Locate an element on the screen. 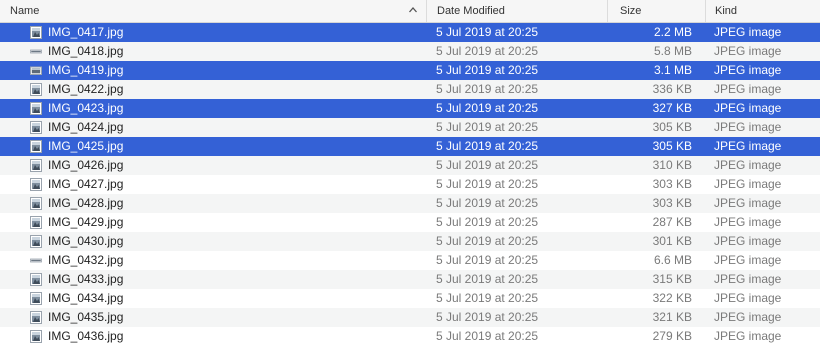 The width and height of the screenshot is (820, 344). file-name: IMG_0426.jpg is located at coordinates (86, 165).